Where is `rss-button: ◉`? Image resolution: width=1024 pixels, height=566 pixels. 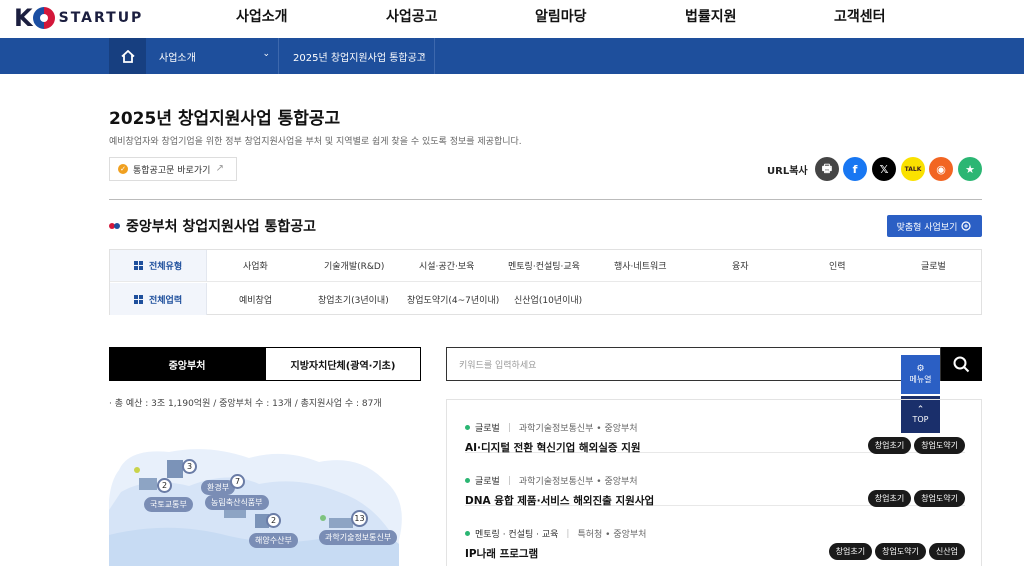
rss-button: ◉ is located at coordinates (941, 169).